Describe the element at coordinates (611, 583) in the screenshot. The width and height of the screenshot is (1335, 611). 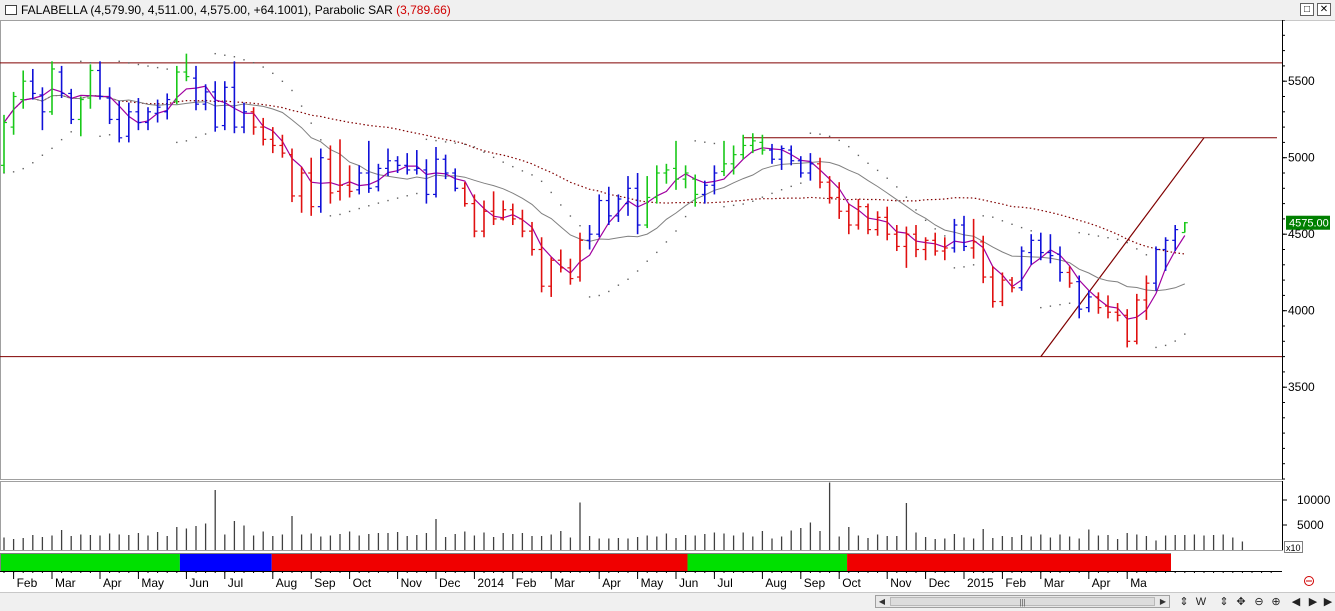
I see `time-tick-label: Apr` at that location.